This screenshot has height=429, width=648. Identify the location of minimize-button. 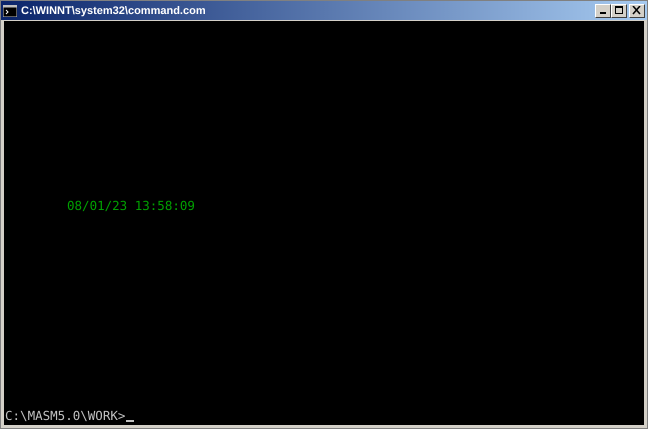
(603, 11).